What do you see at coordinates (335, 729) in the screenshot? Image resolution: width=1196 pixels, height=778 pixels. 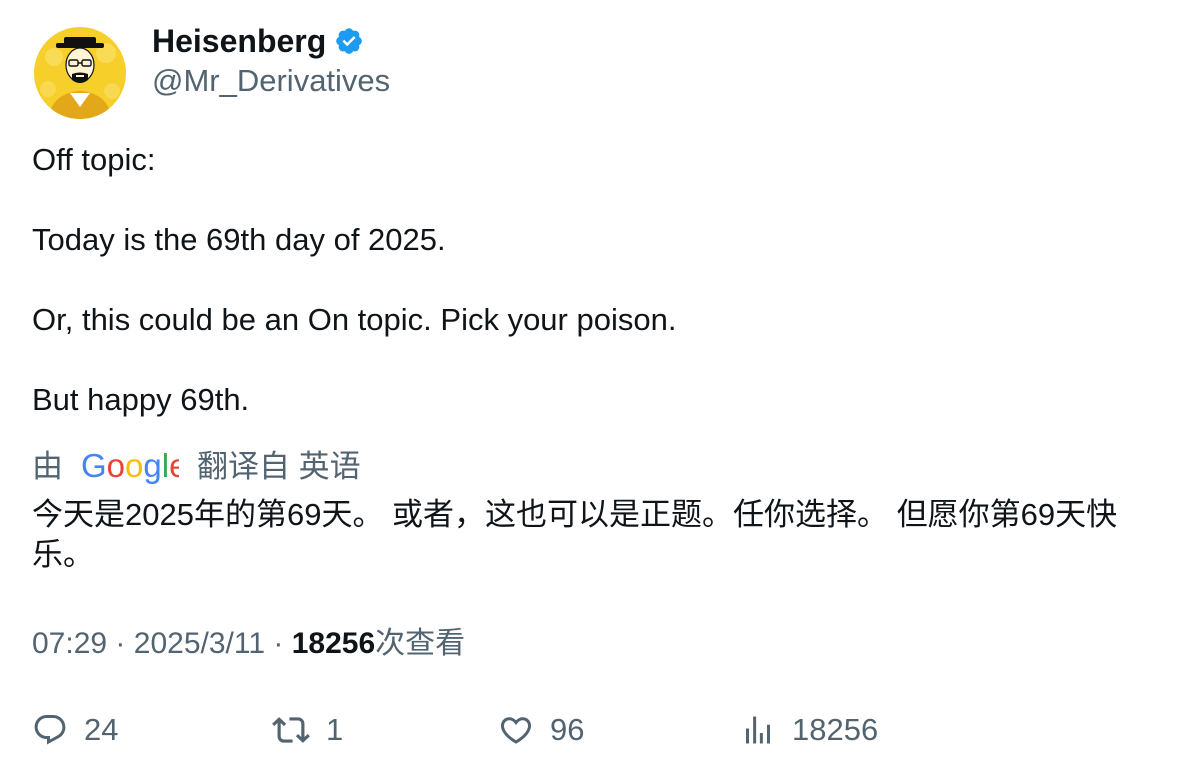 I see `retweet-count: 1` at bounding box center [335, 729].